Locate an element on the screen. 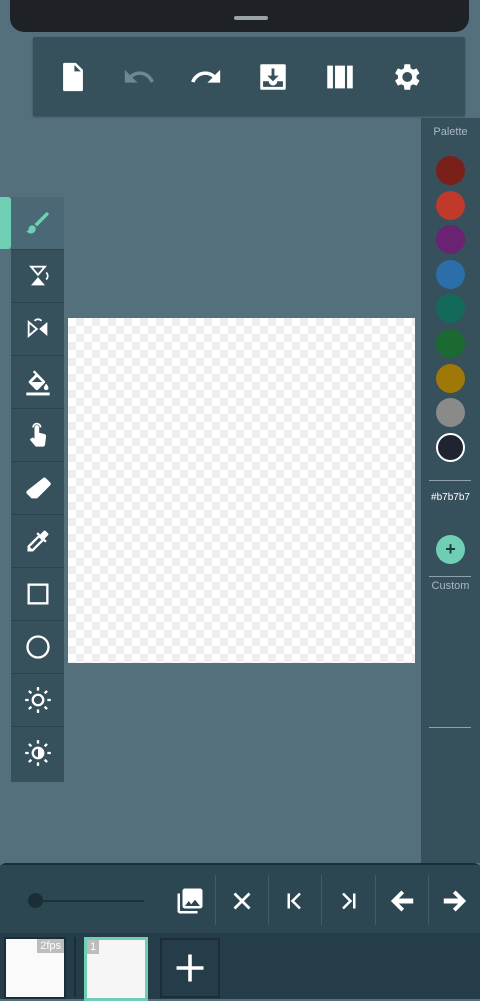 Image resolution: width=480 pixels, height=1001 pixels. tool-column is located at coordinates (37, 489).